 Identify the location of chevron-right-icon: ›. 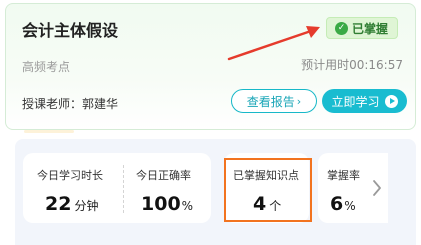
(299, 101).